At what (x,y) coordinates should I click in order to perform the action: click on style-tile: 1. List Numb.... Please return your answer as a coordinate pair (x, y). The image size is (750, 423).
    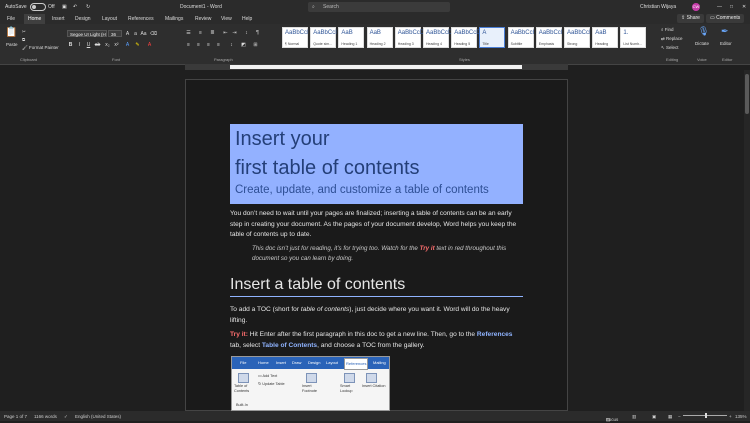
    Looking at the image, I should click on (633, 37).